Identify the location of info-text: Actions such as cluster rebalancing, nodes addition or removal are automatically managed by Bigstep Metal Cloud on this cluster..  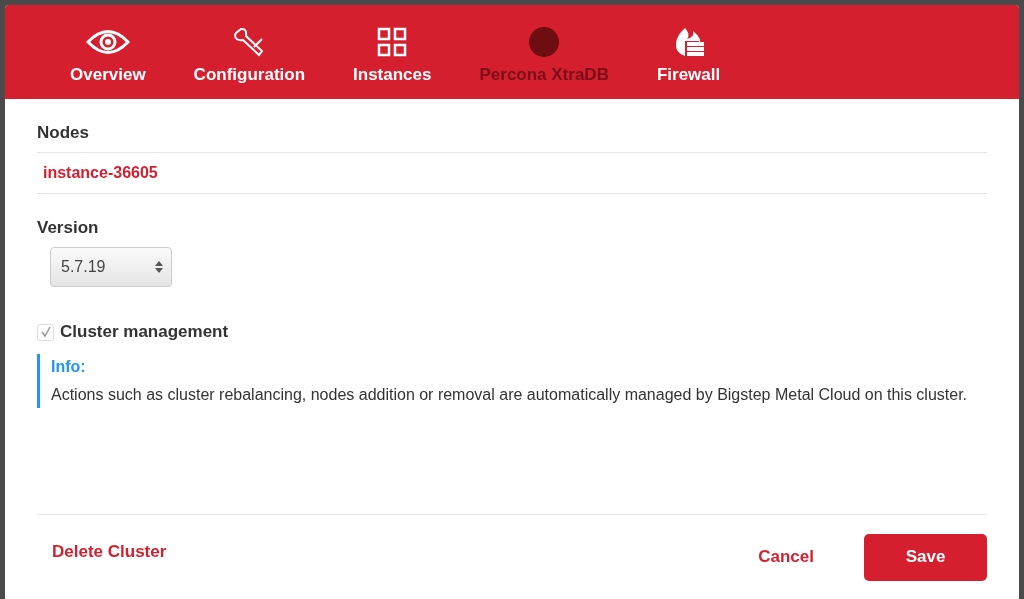
(510, 395).